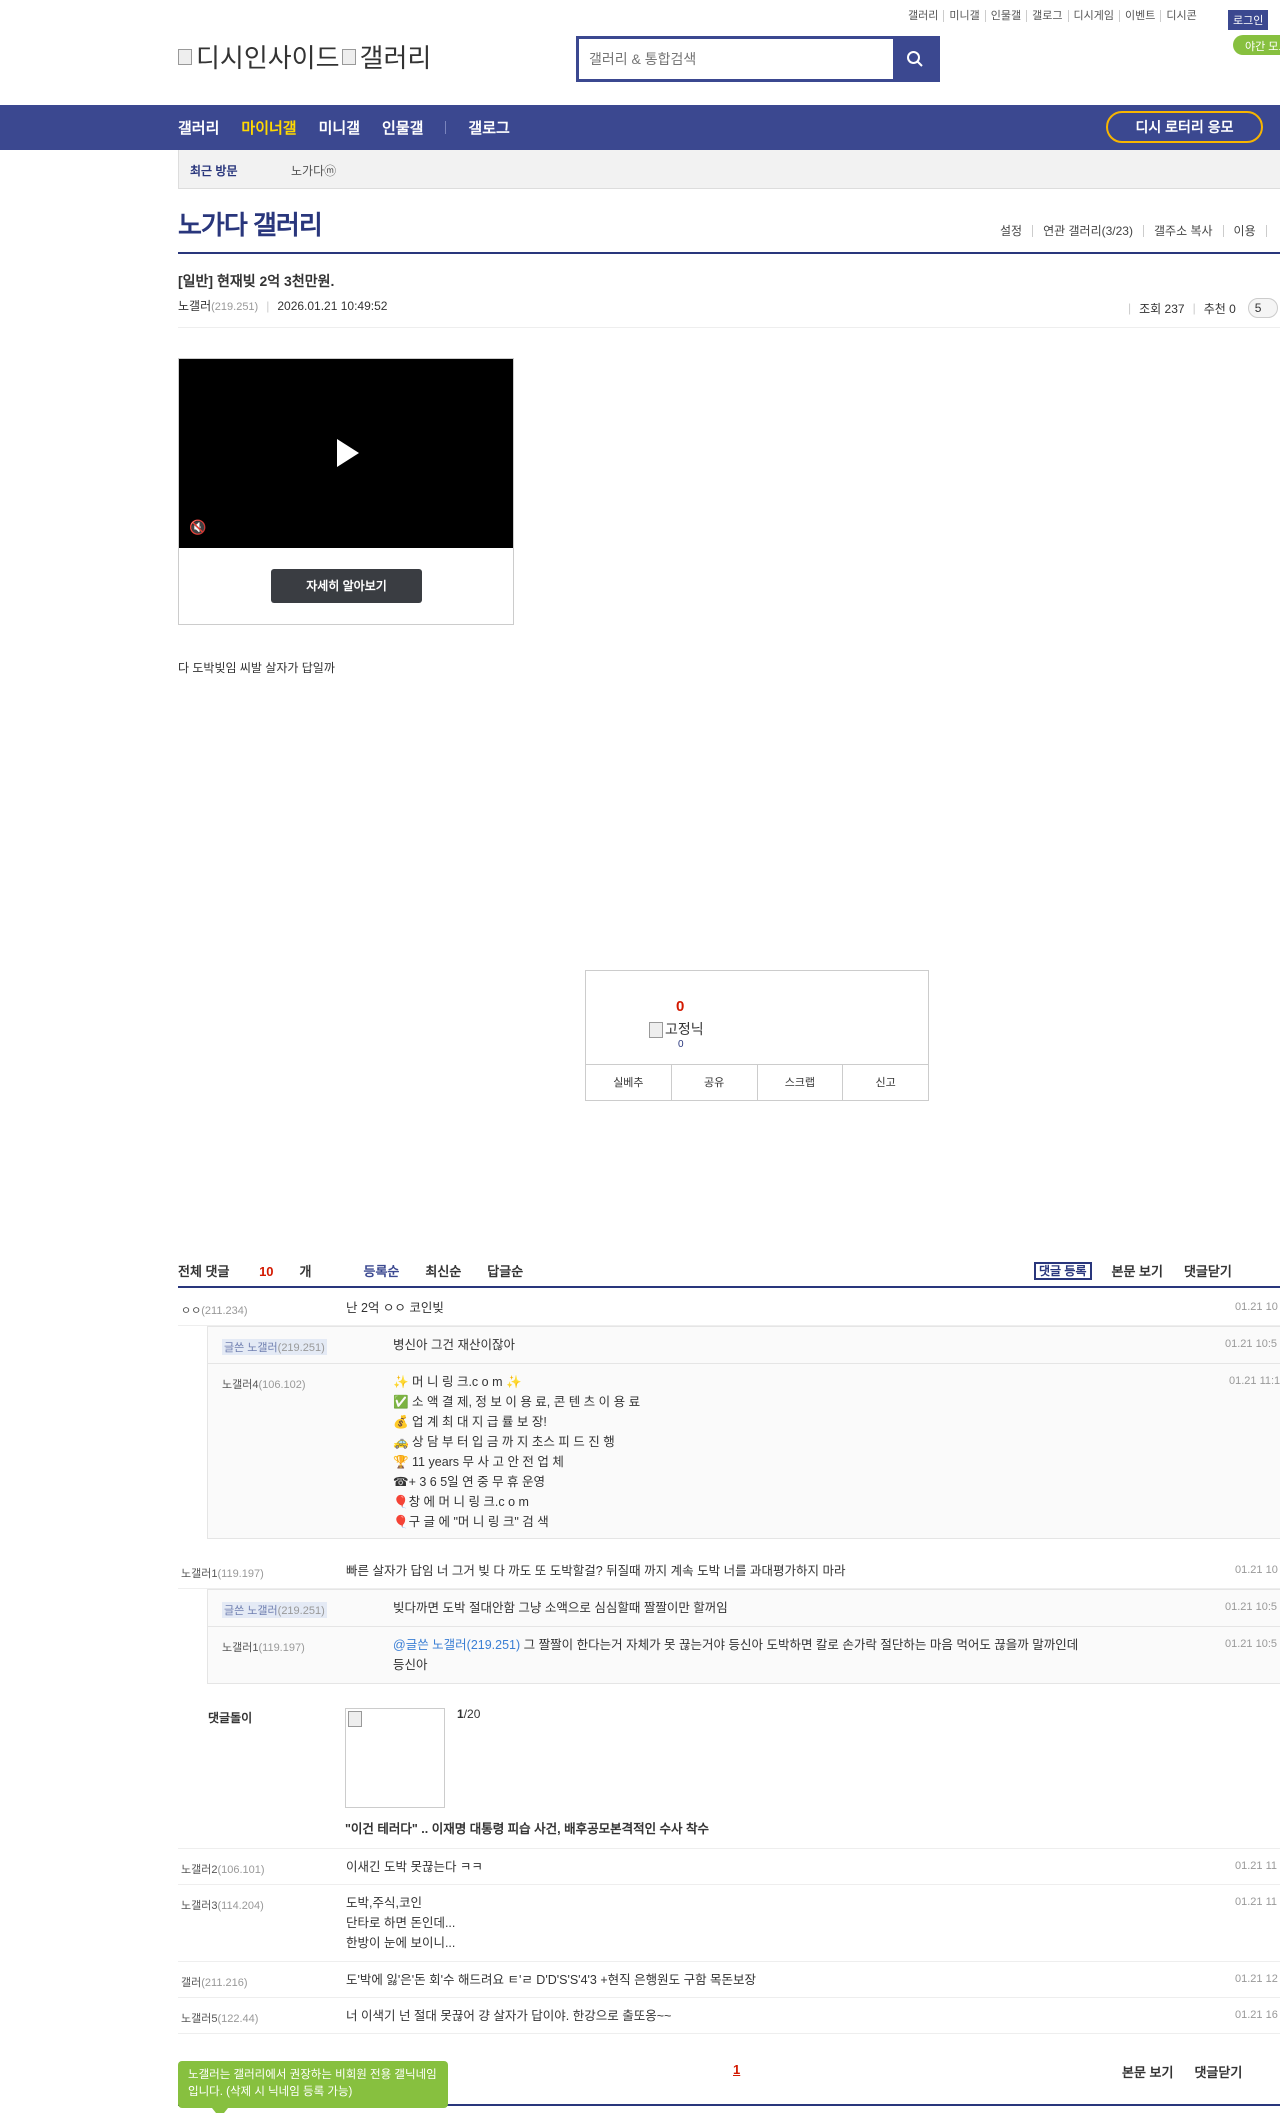 The height and width of the screenshot is (2113, 1280). I want to click on reply-line: ✅ 소 액 결 제, 정 보 이 용 료, 콘 텐 츠 이 용 료, so click(517, 1402).